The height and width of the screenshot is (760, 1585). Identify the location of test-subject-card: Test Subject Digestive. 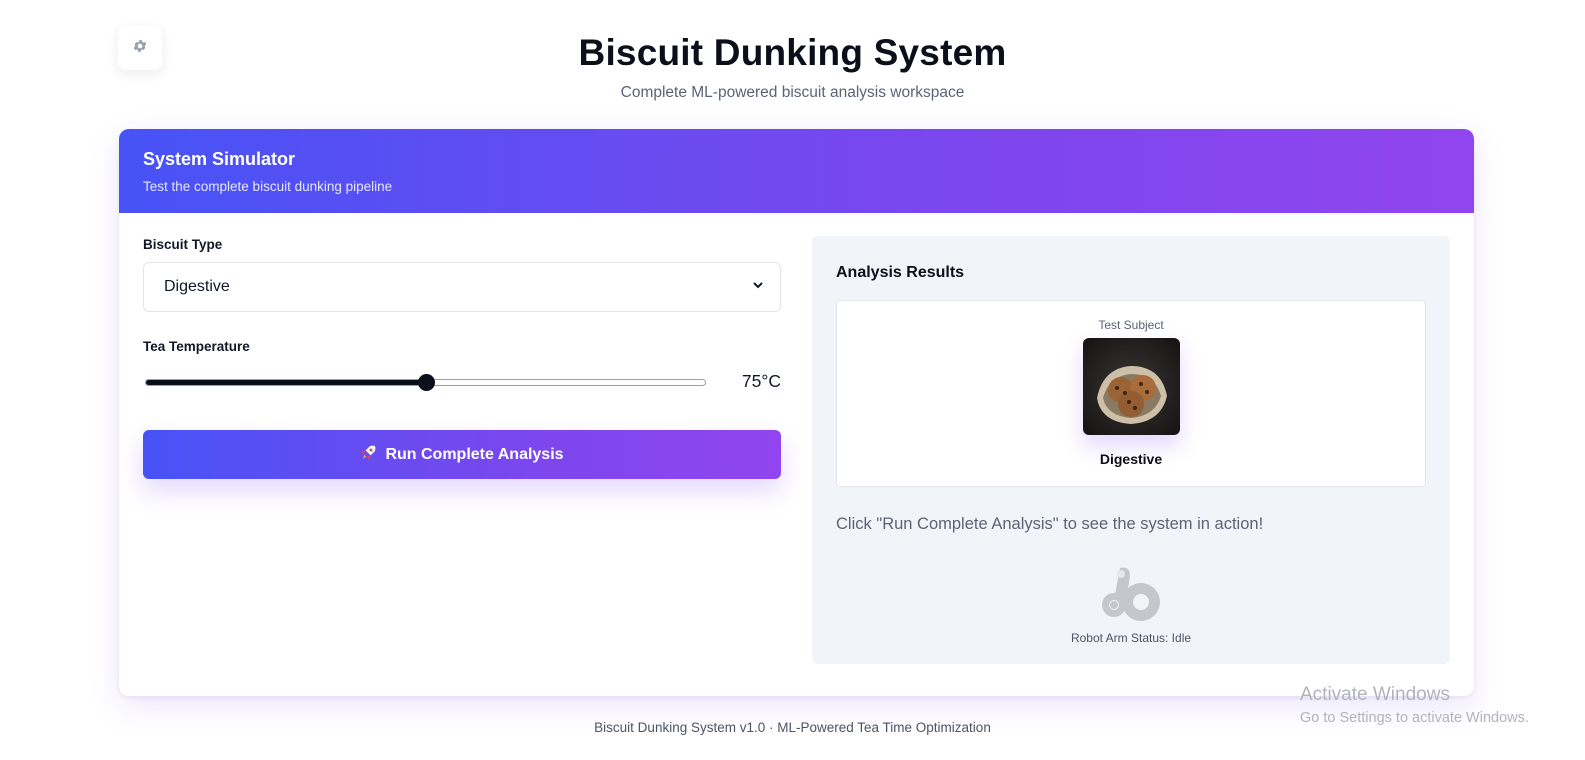
(1131, 393).